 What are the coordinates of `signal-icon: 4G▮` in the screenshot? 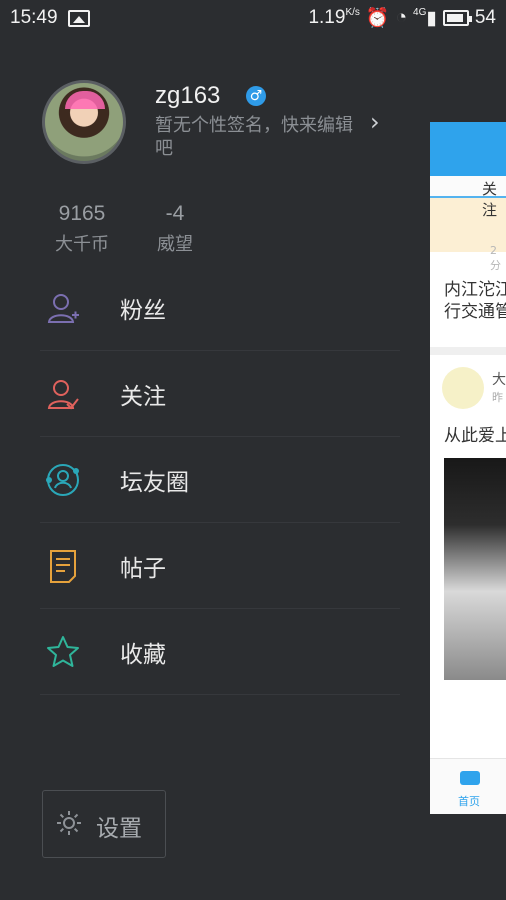 It's located at (425, 17).